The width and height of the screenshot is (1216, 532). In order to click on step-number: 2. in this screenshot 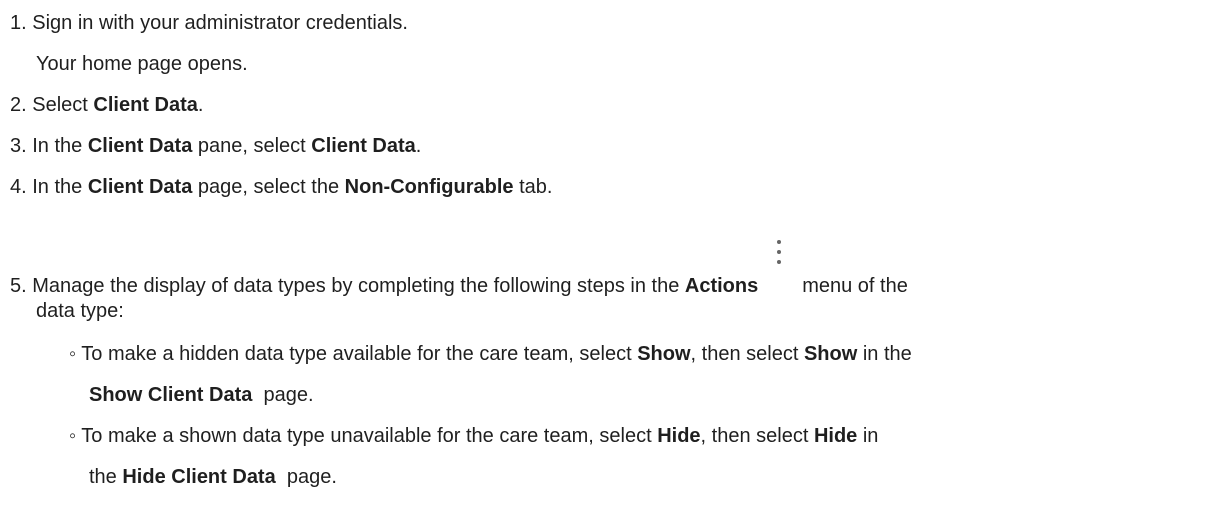, I will do `click(18, 105)`.